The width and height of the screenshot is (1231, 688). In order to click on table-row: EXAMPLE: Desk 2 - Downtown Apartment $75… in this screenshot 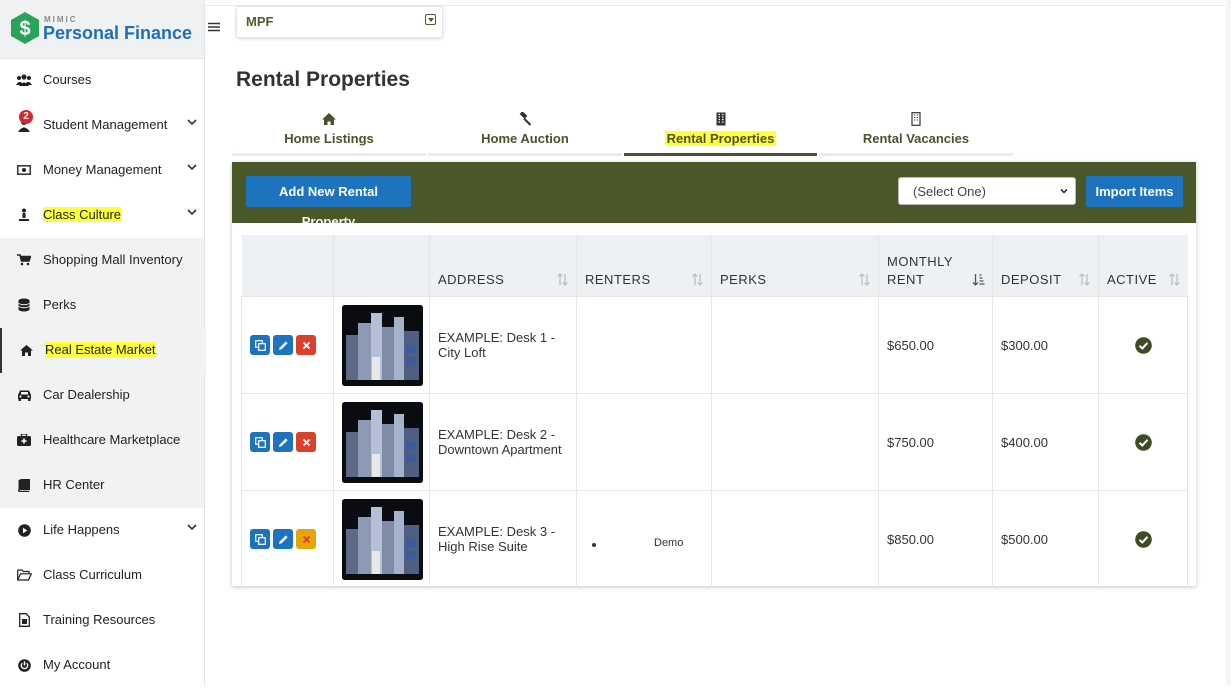, I will do `click(714, 442)`.